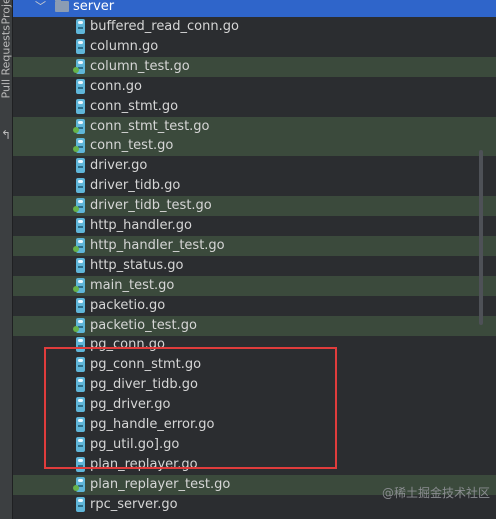 The height and width of the screenshot is (519, 496). What do you see at coordinates (134, 106) in the screenshot?
I see `file-name: conn_stmt.go` at bounding box center [134, 106].